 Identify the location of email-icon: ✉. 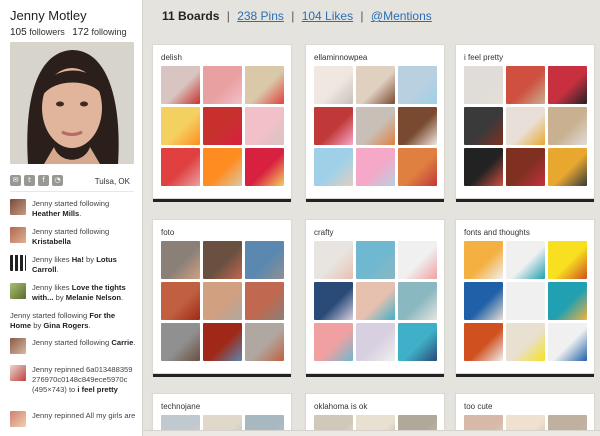
(15, 180).